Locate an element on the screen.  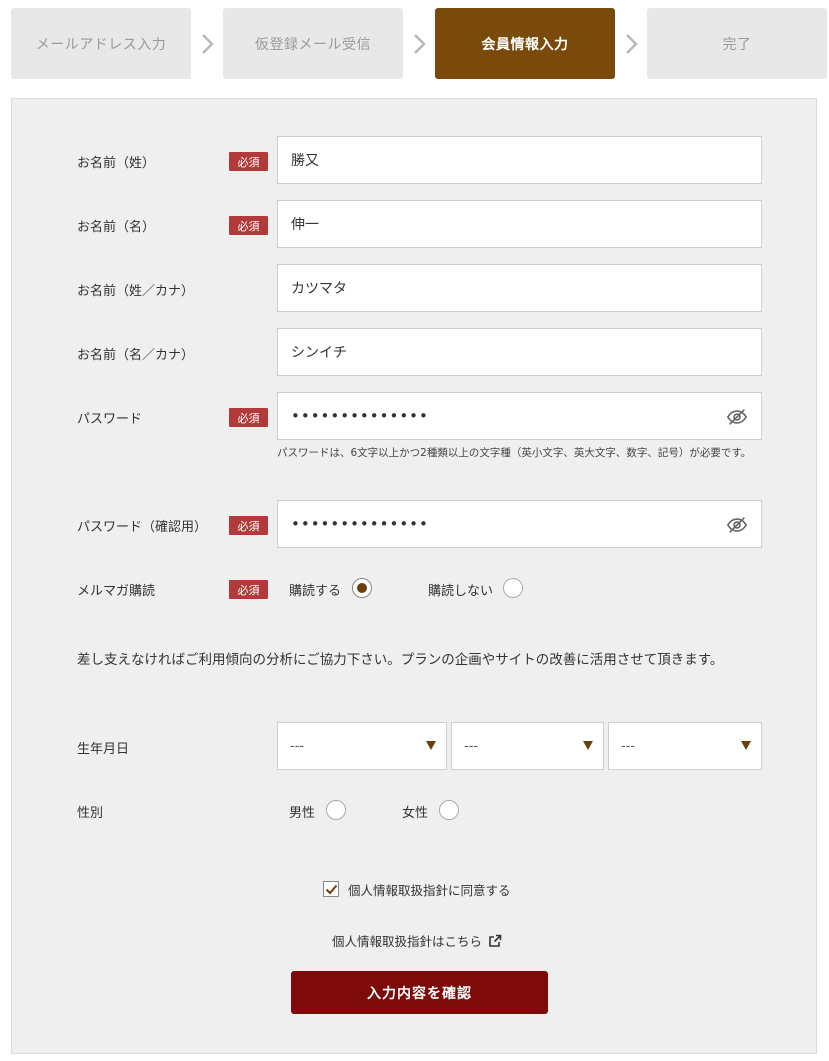
gender-label: 性別 is located at coordinates (90, 813).